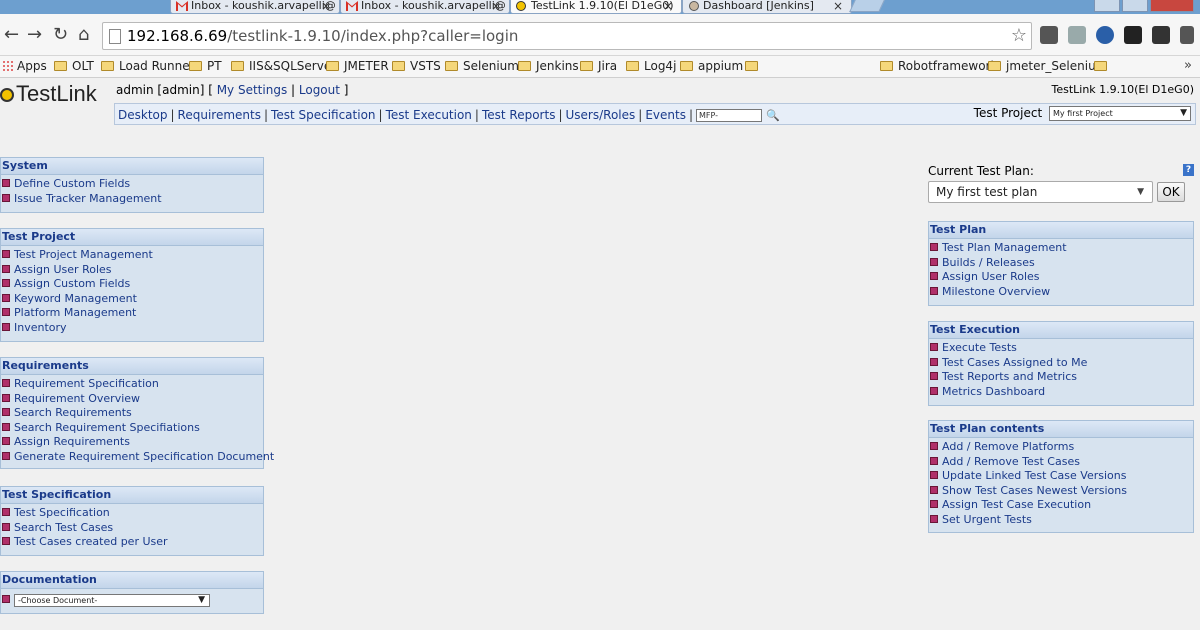 This screenshot has width=1200, height=630. I want to click on back-icon: ←, so click(11, 34).